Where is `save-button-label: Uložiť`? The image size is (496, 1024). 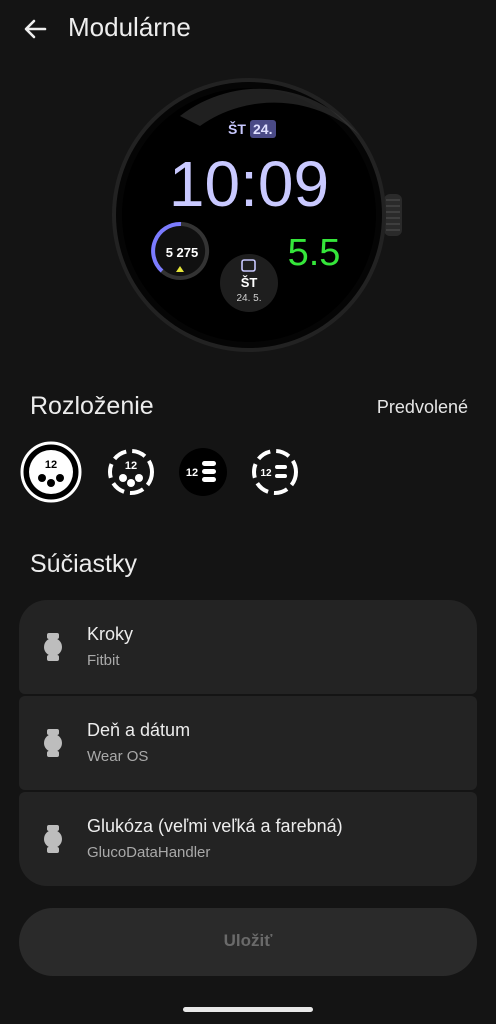
save-button-label: Uložiť is located at coordinates (248, 940).